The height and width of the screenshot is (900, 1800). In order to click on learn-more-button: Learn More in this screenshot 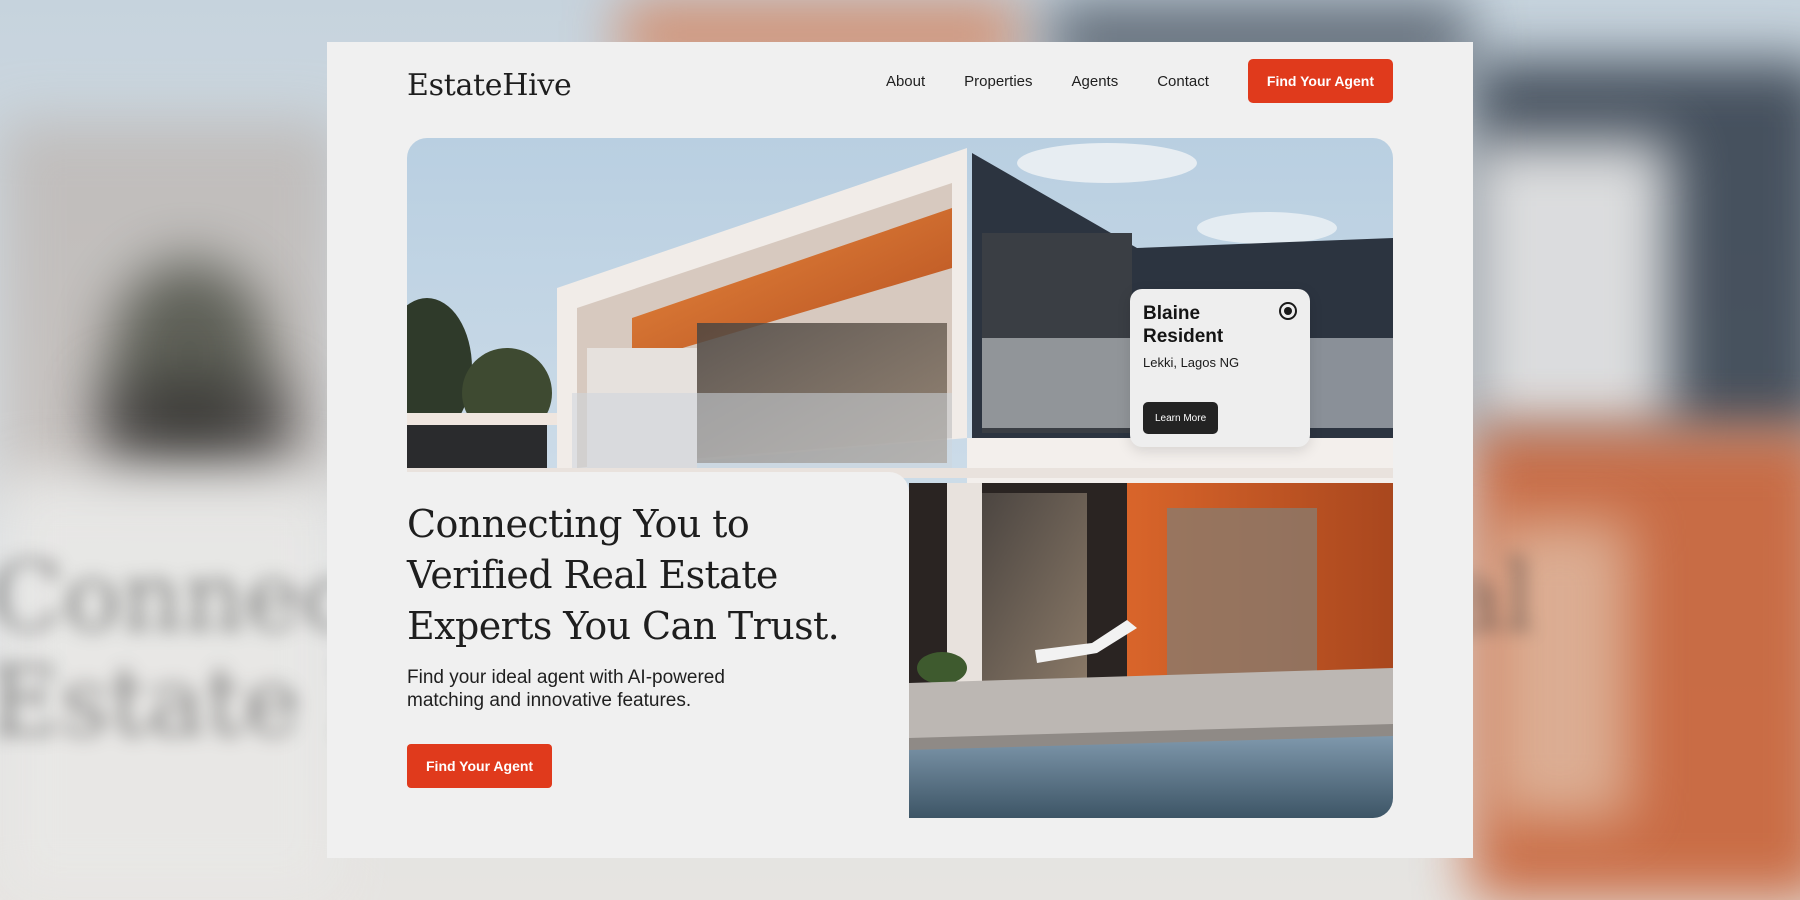, I will do `click(1181, 418)`.